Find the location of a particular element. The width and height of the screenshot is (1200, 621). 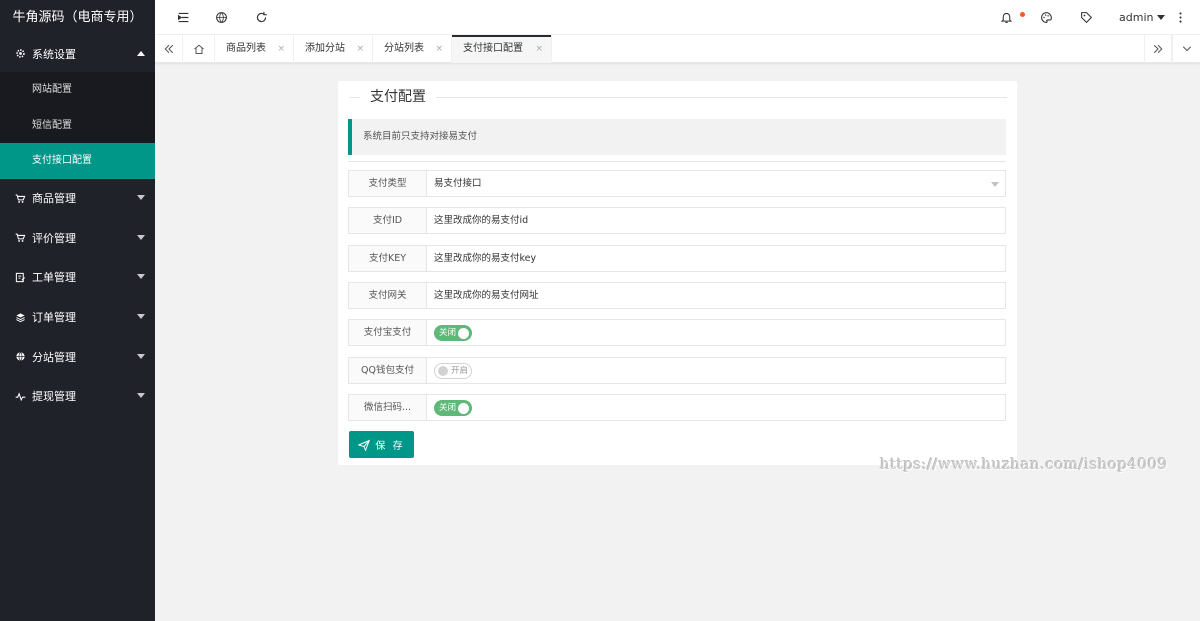

sidebar-group-products: 商品管理 is located at coordinates (77, 199).